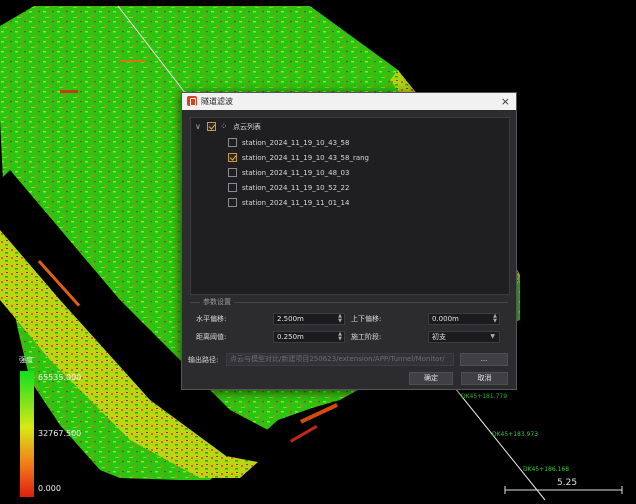 The image size is (636, 504). I want to click on station-label-2: DK45+183.973, so click(515, 434).